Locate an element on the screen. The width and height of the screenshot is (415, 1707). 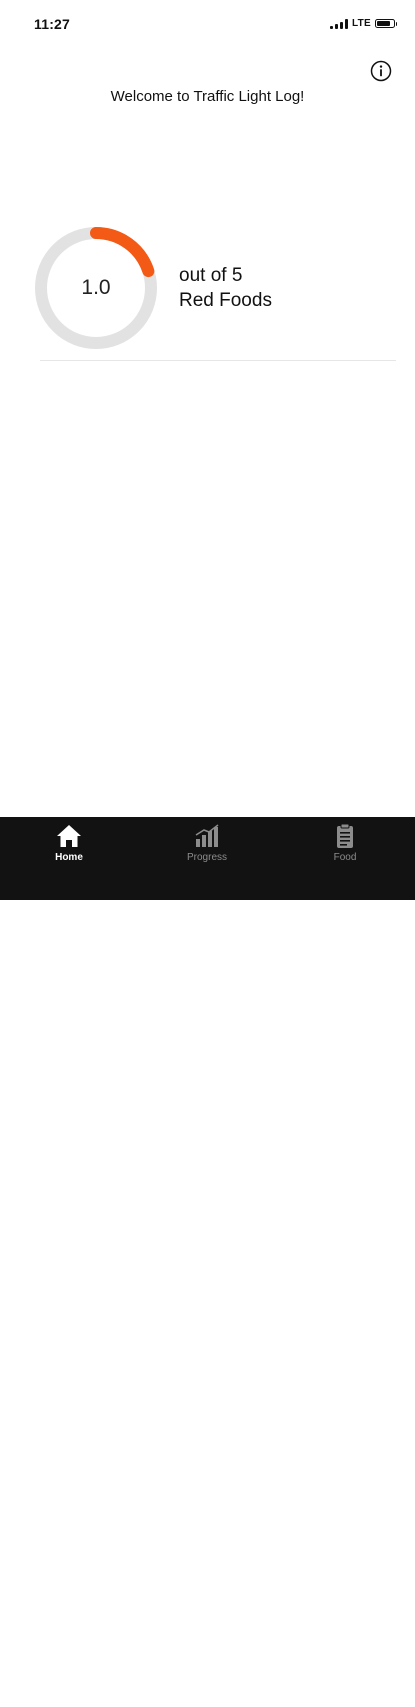
tab-progress-label: Progress is located at coordinates (206, 857).